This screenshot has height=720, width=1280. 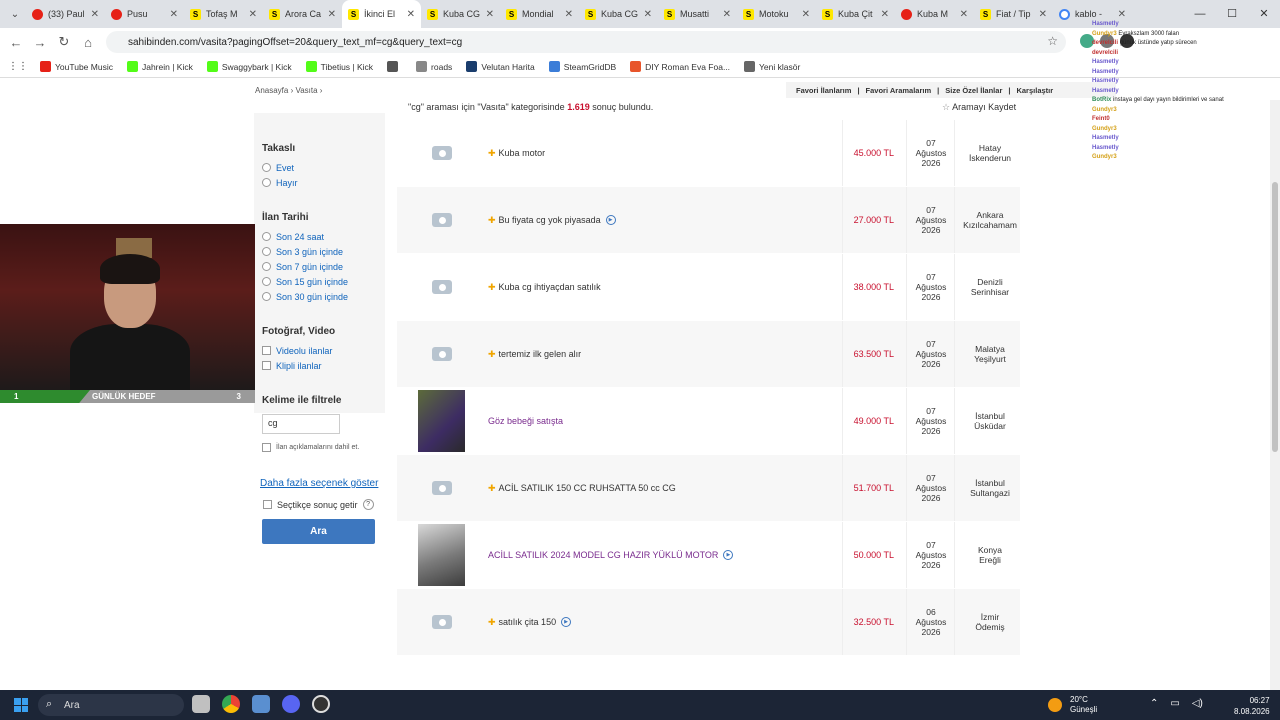 What do you see at coordinates (15, 14) in the screenshot?
I see `tab-search-button: ⌄` at bounding box center [15, 14].